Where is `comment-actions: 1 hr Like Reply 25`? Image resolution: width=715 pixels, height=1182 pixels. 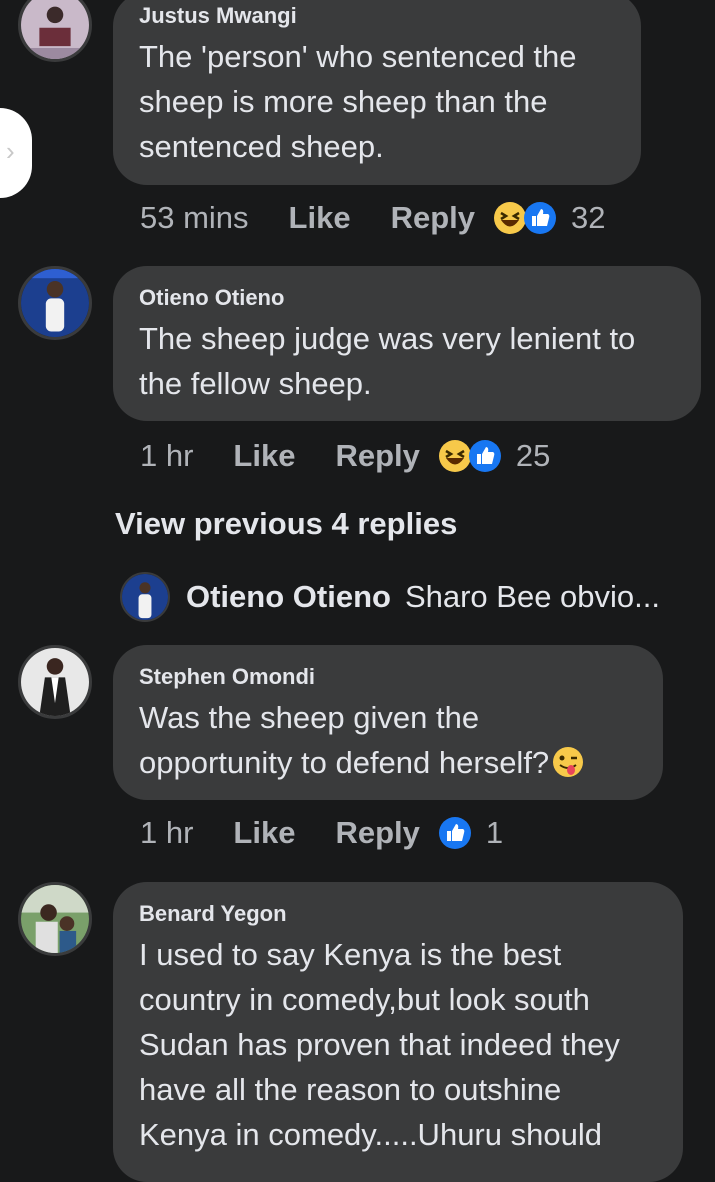 comment-actions: 1 hr Like Reply 25 is located at coordinates (345, 456).